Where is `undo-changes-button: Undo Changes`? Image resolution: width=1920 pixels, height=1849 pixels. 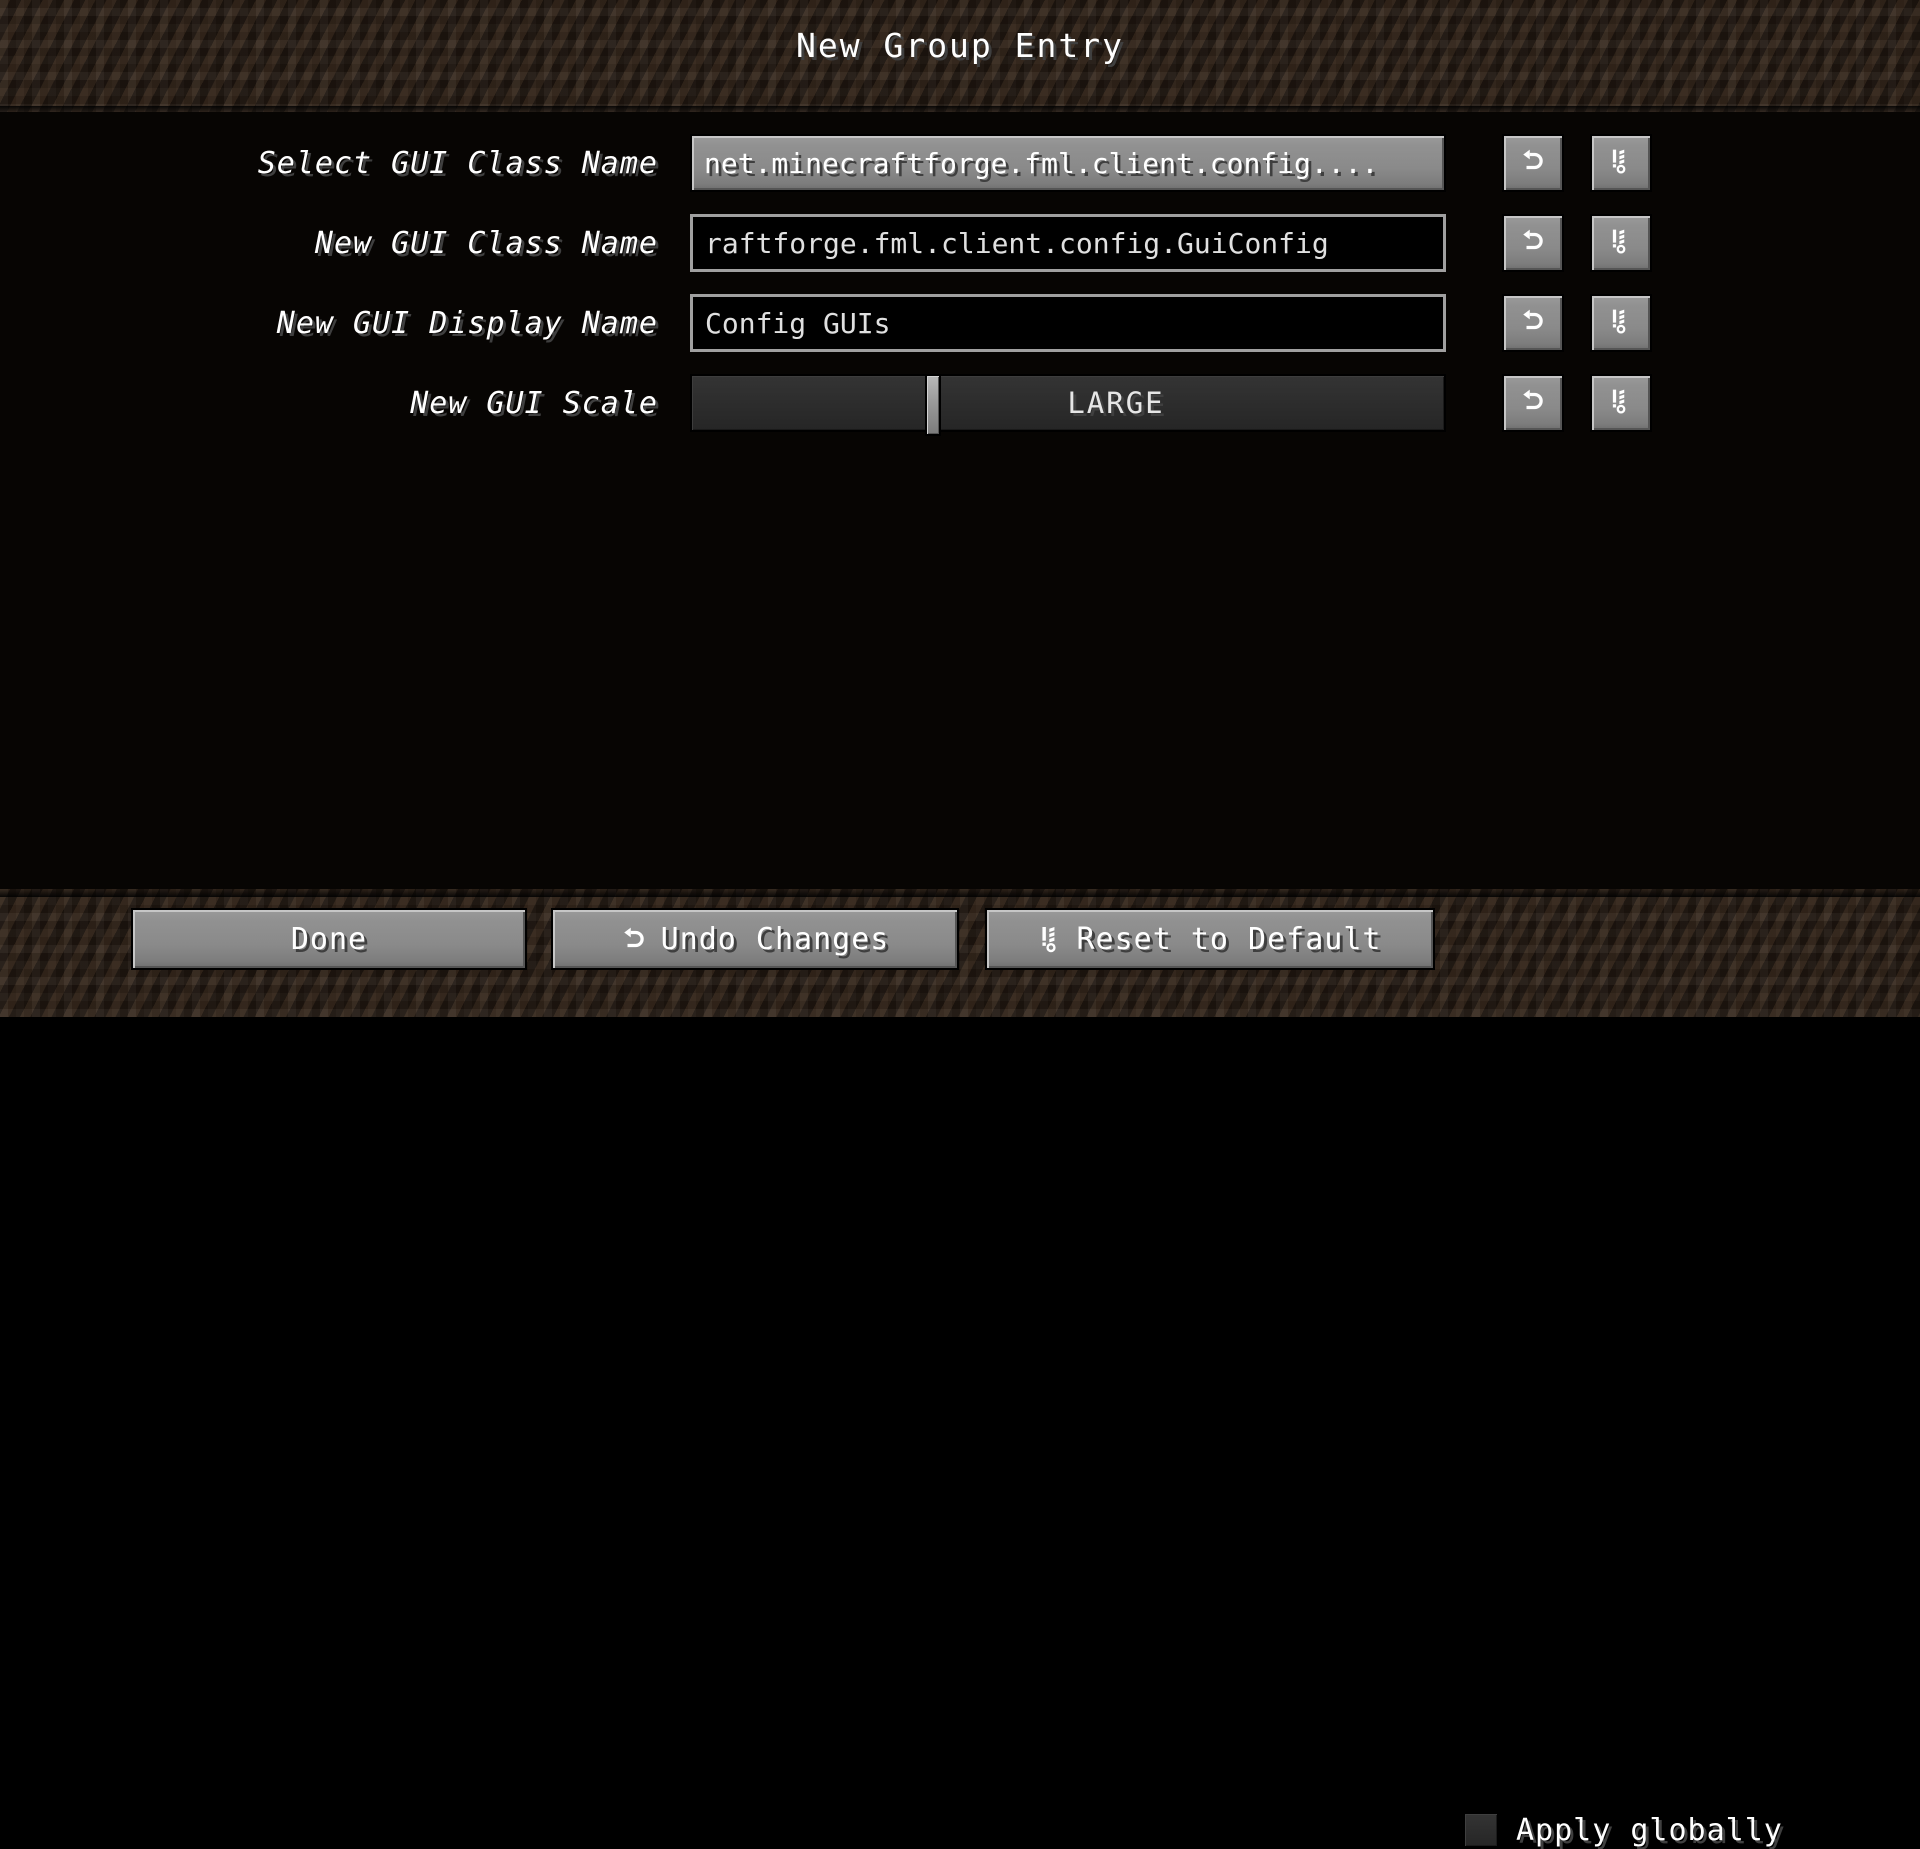
undo-changes-button: Undo Changes is located at coordinates (755, 939).